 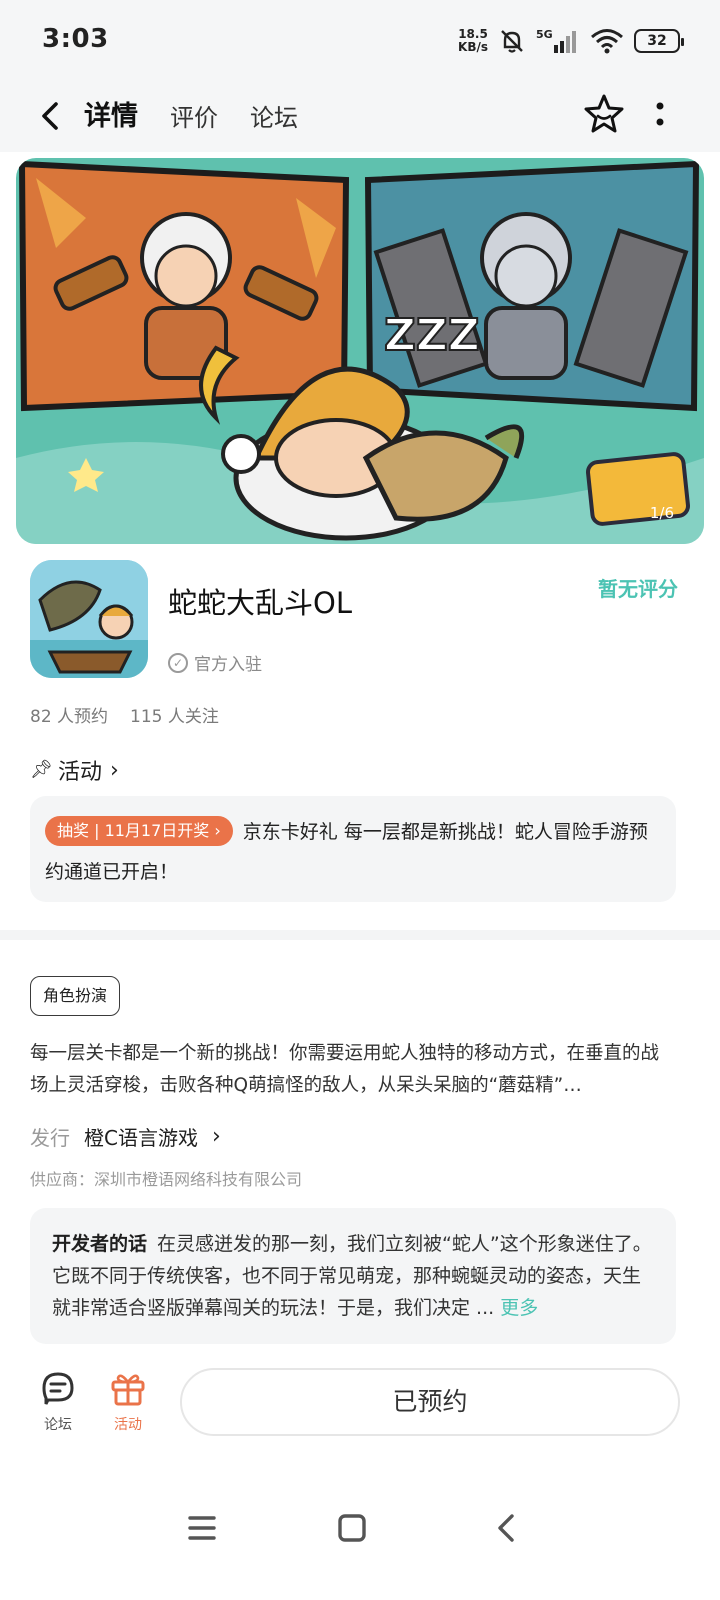 I want to click on more-vertical-icon, so click(x=660, y=116).